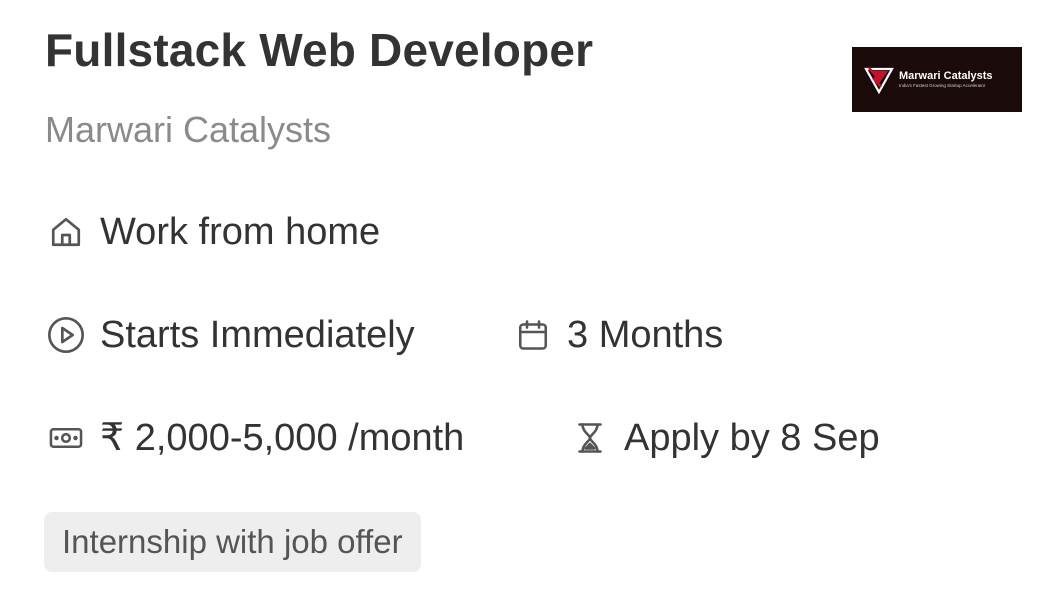 Image resolution: width=1059 pixels, height=597 pixels. Describe the element at coordinates (752, 438) in the screenshot. I see `deadline-text: Apply by 8 Sep` at that location.